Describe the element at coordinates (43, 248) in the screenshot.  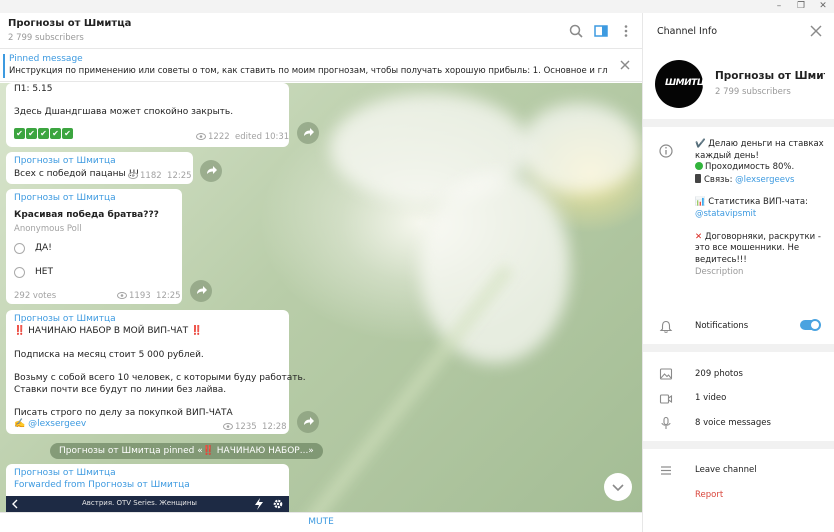
I see `poll-option-label: ДА!` at that location.